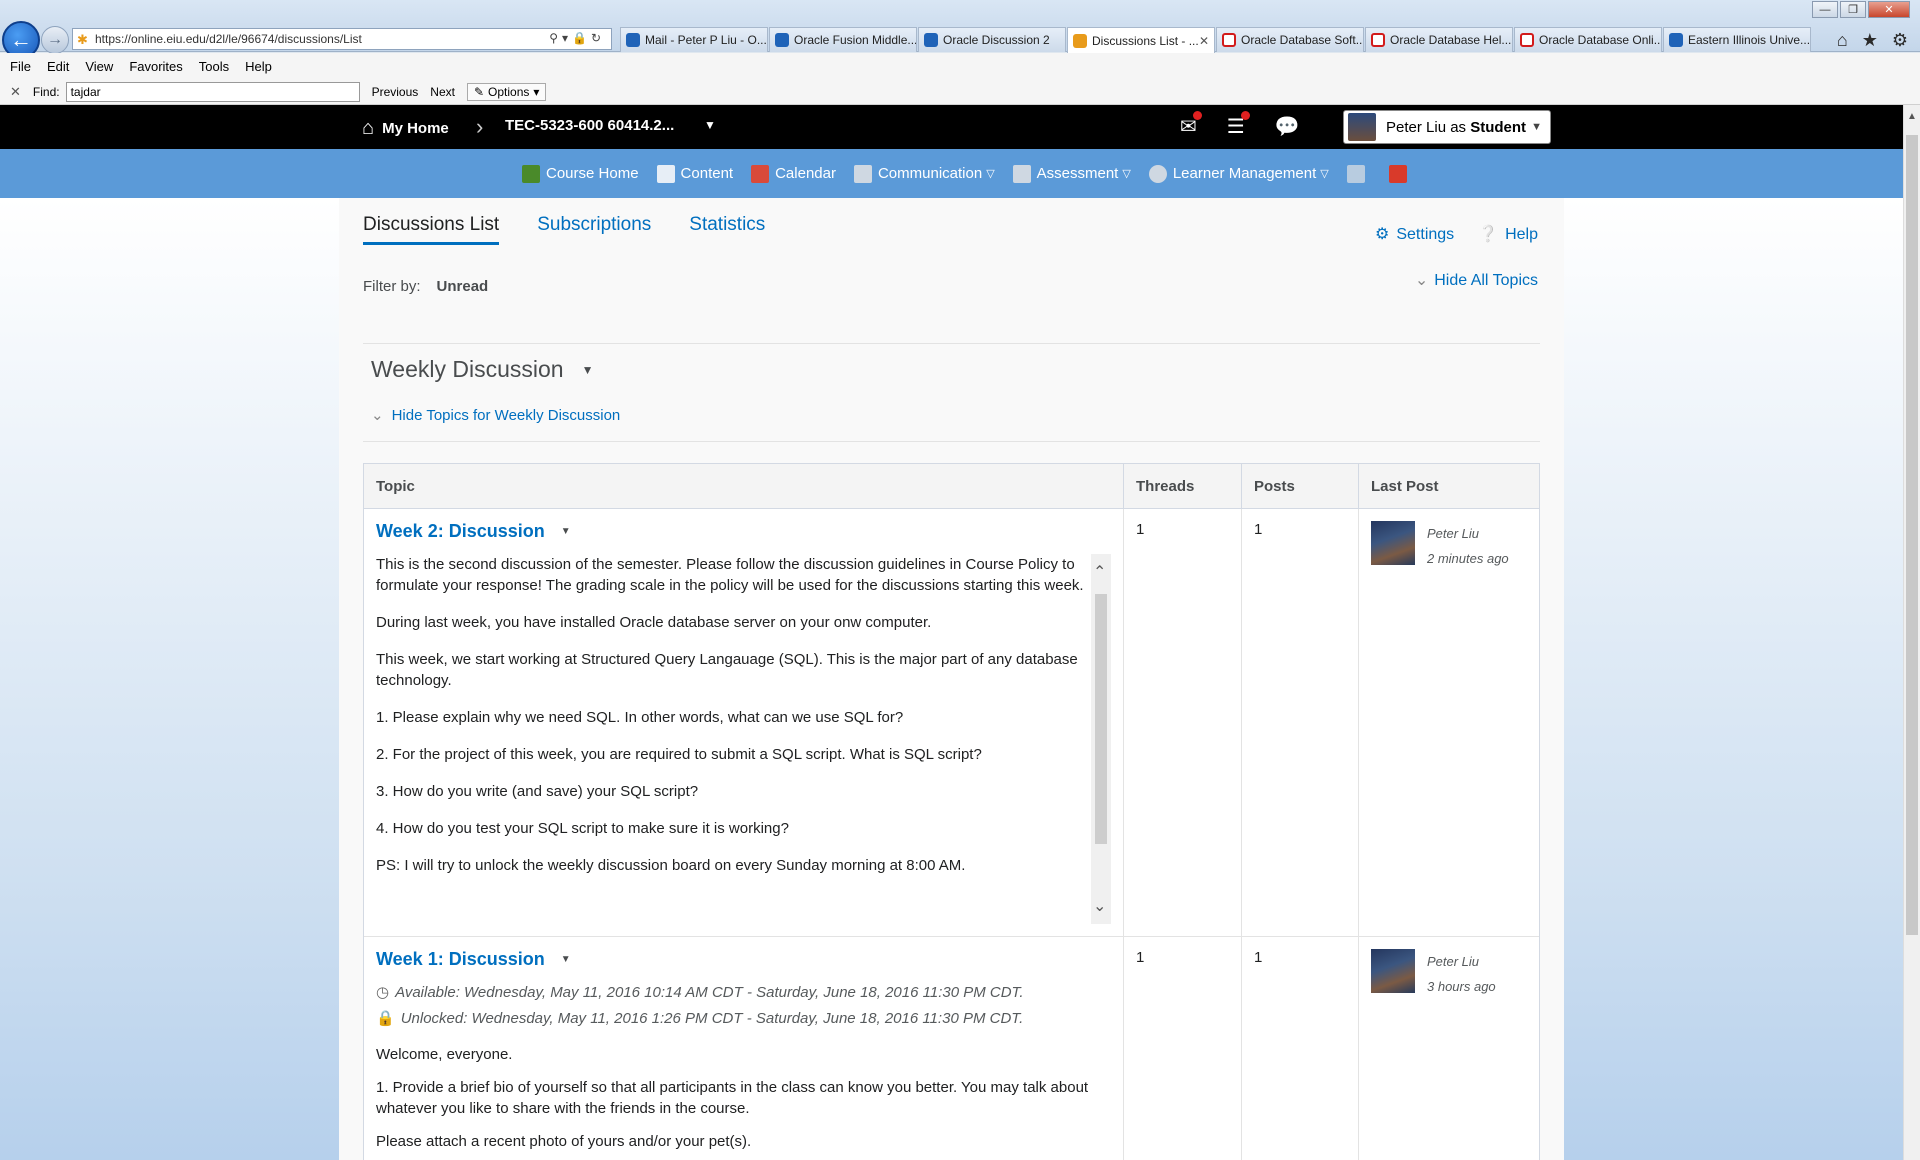 This screenshot has height=1160, width=1920. What do you see at coordinates (996, 40) in the screenshot?
I see `tab-label: Oracle Discussion 2` at bounding box center [996, 40].